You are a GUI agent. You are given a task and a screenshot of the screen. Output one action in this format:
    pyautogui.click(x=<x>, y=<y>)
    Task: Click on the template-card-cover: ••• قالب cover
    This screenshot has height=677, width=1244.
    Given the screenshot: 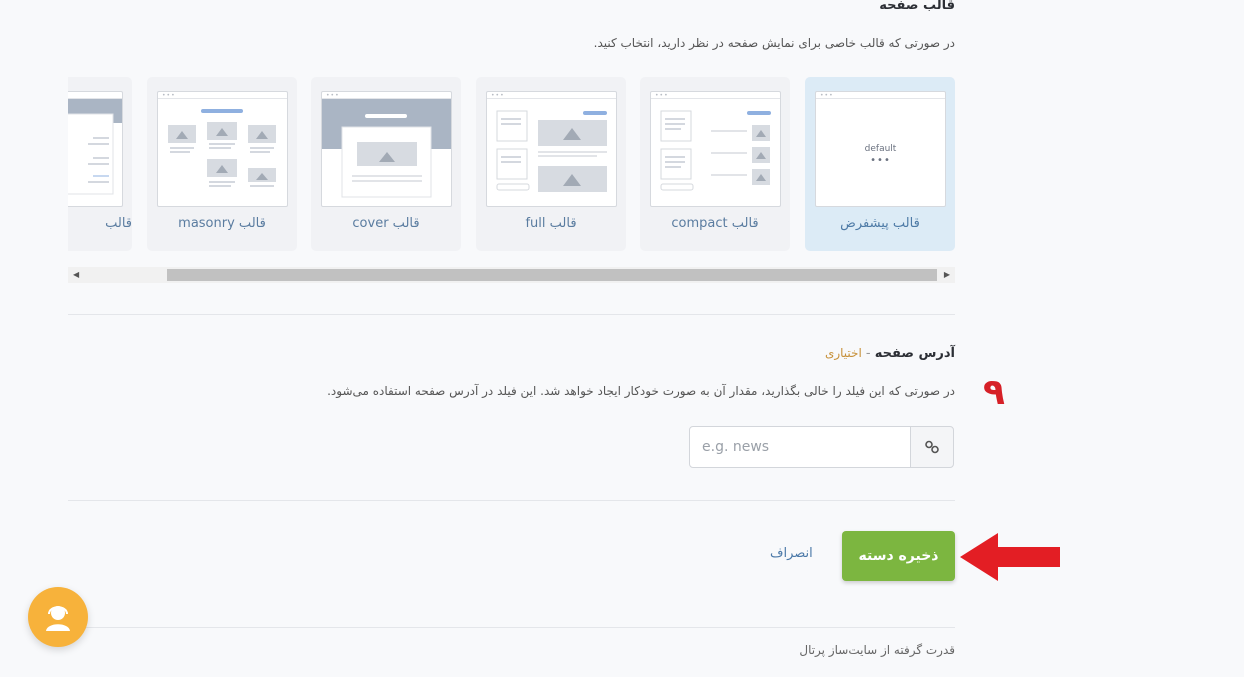 What is the action you would take?
    pyautogui.click(x=386, y=164)
    